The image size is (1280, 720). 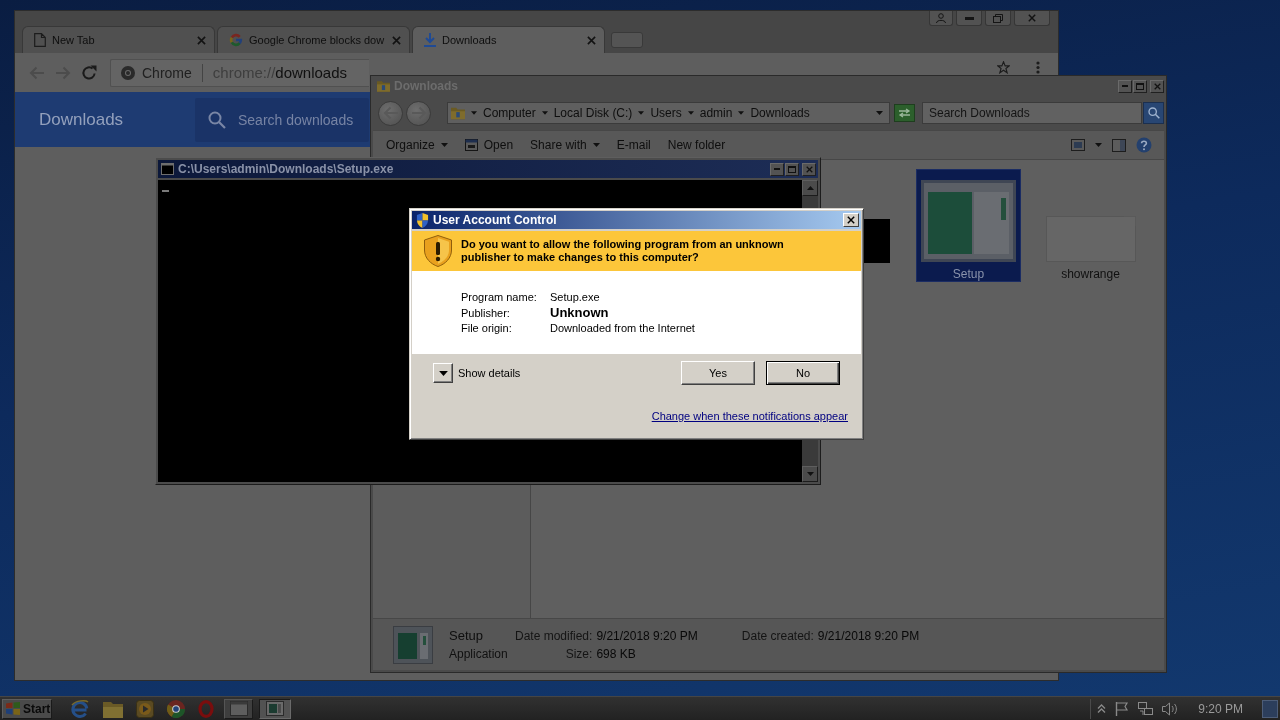 I want to click on back-button, so click(x=390, y=113).